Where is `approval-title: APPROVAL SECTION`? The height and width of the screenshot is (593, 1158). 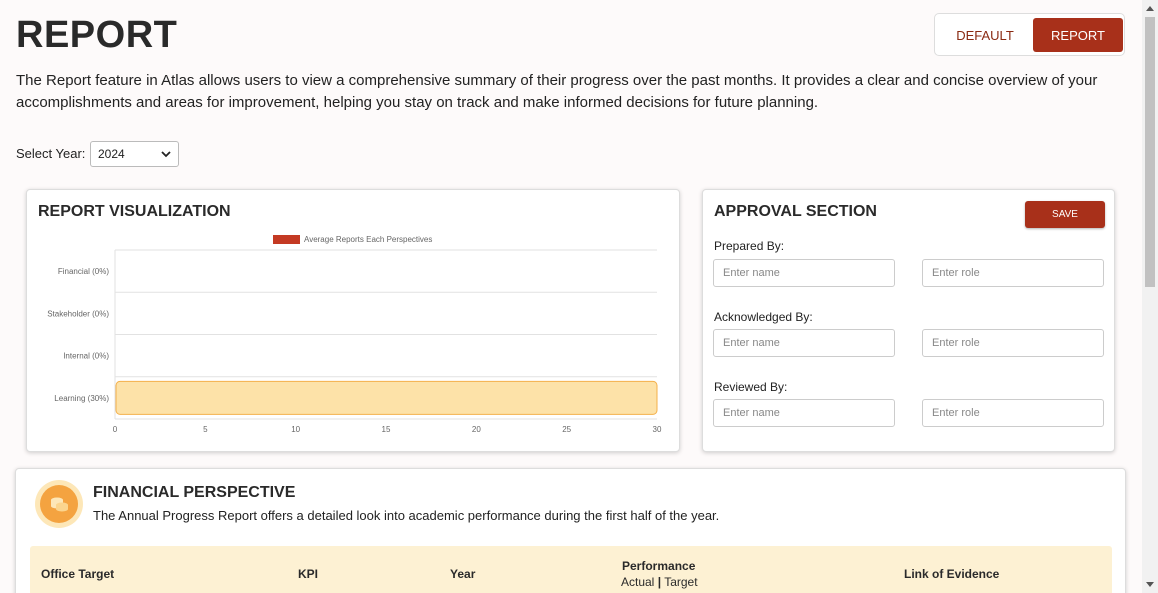 approval-title: APPROVAL SECTION is located at coordinates (795, 211).